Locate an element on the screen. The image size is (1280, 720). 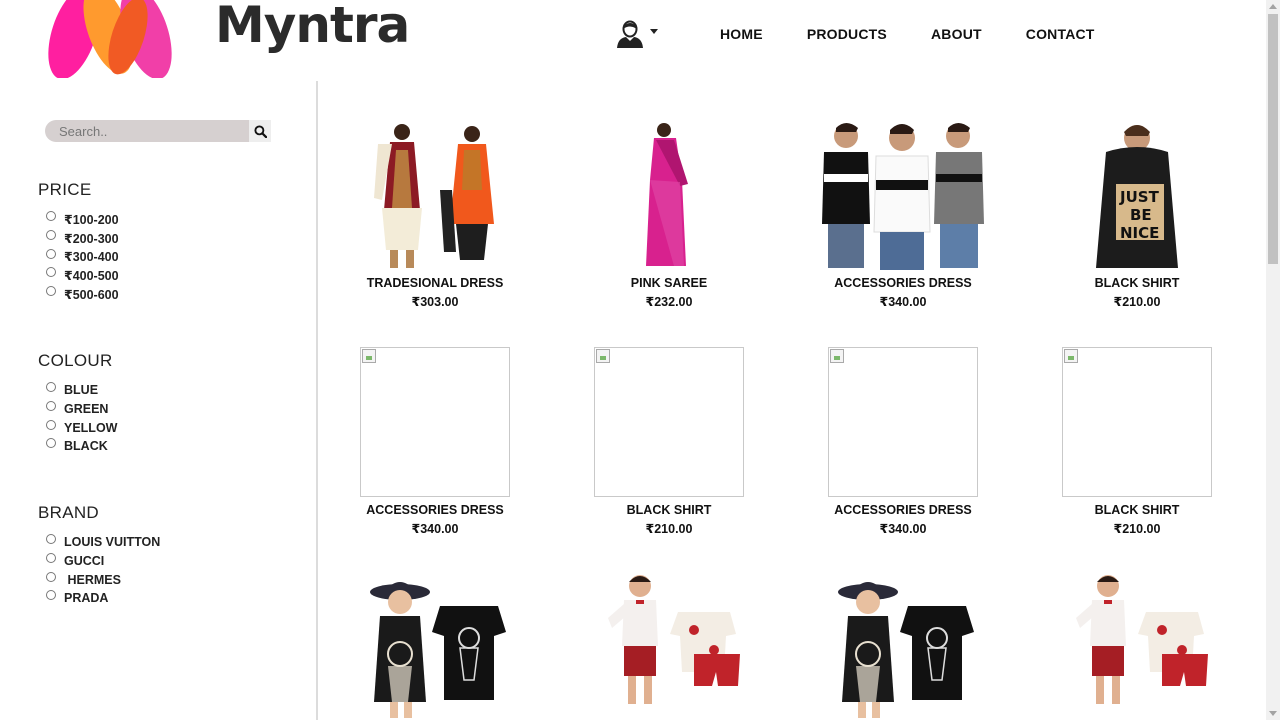
brand-option: LOUIS VUITTON is located at coordinates (99, 542).